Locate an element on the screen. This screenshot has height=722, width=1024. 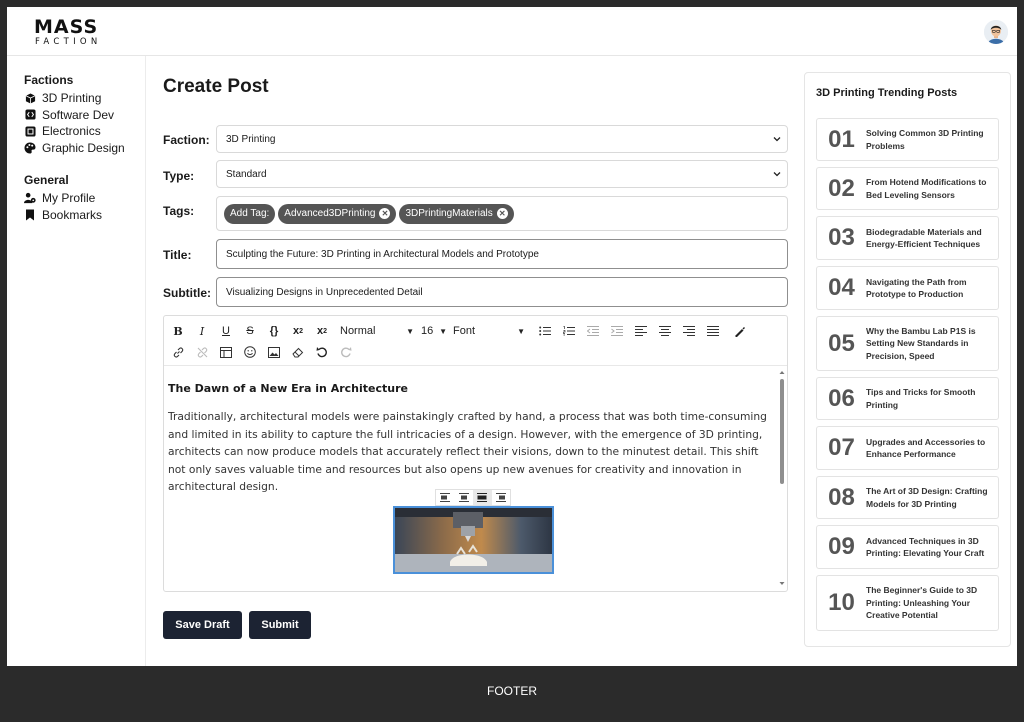
tag-chip: 3DPrintingMaterials ✕ is located at coordinates (456, 213).